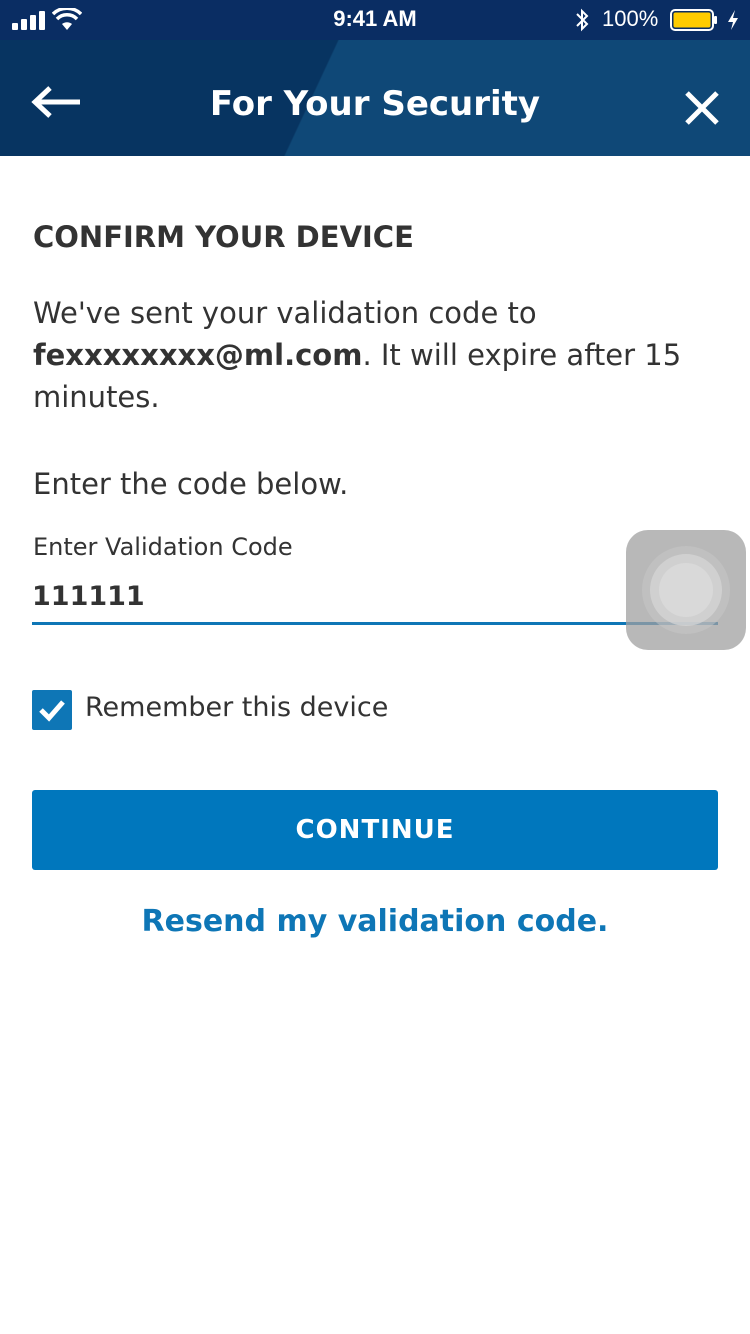  I want to click on nav-bar: For Your Security, so click(375, 98).